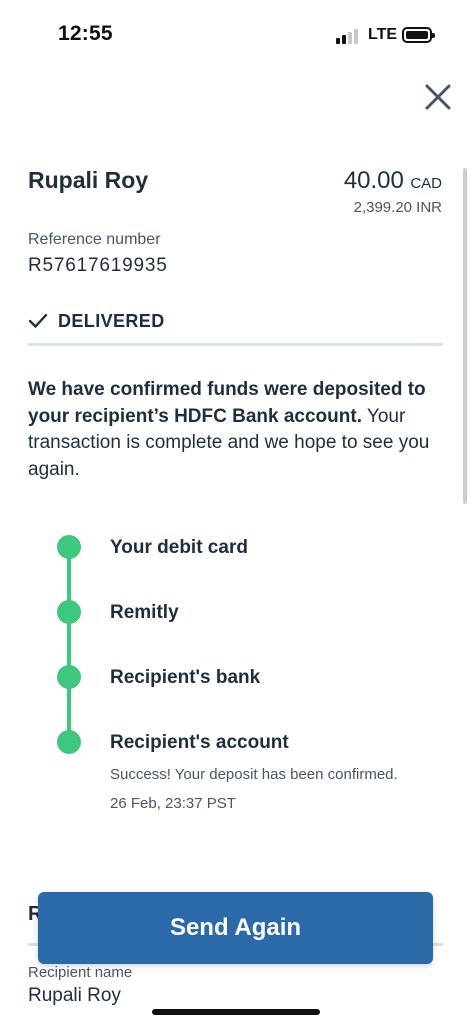 The height and width of the screenshot is (1024, 472). What do you see at coordinates (80, 972) in the screenshot?
I see `recipient-name-label: Recipient name` at bounding box center [80, 972].